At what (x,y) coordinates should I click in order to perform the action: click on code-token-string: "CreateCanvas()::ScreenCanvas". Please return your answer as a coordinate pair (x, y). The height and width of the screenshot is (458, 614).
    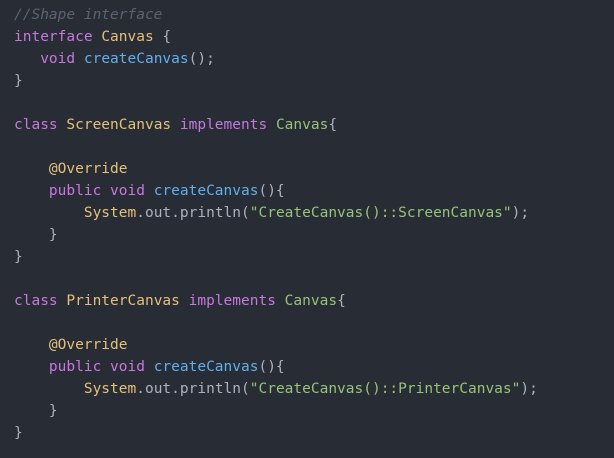
    Looking at the image, I should click on (380, 213).